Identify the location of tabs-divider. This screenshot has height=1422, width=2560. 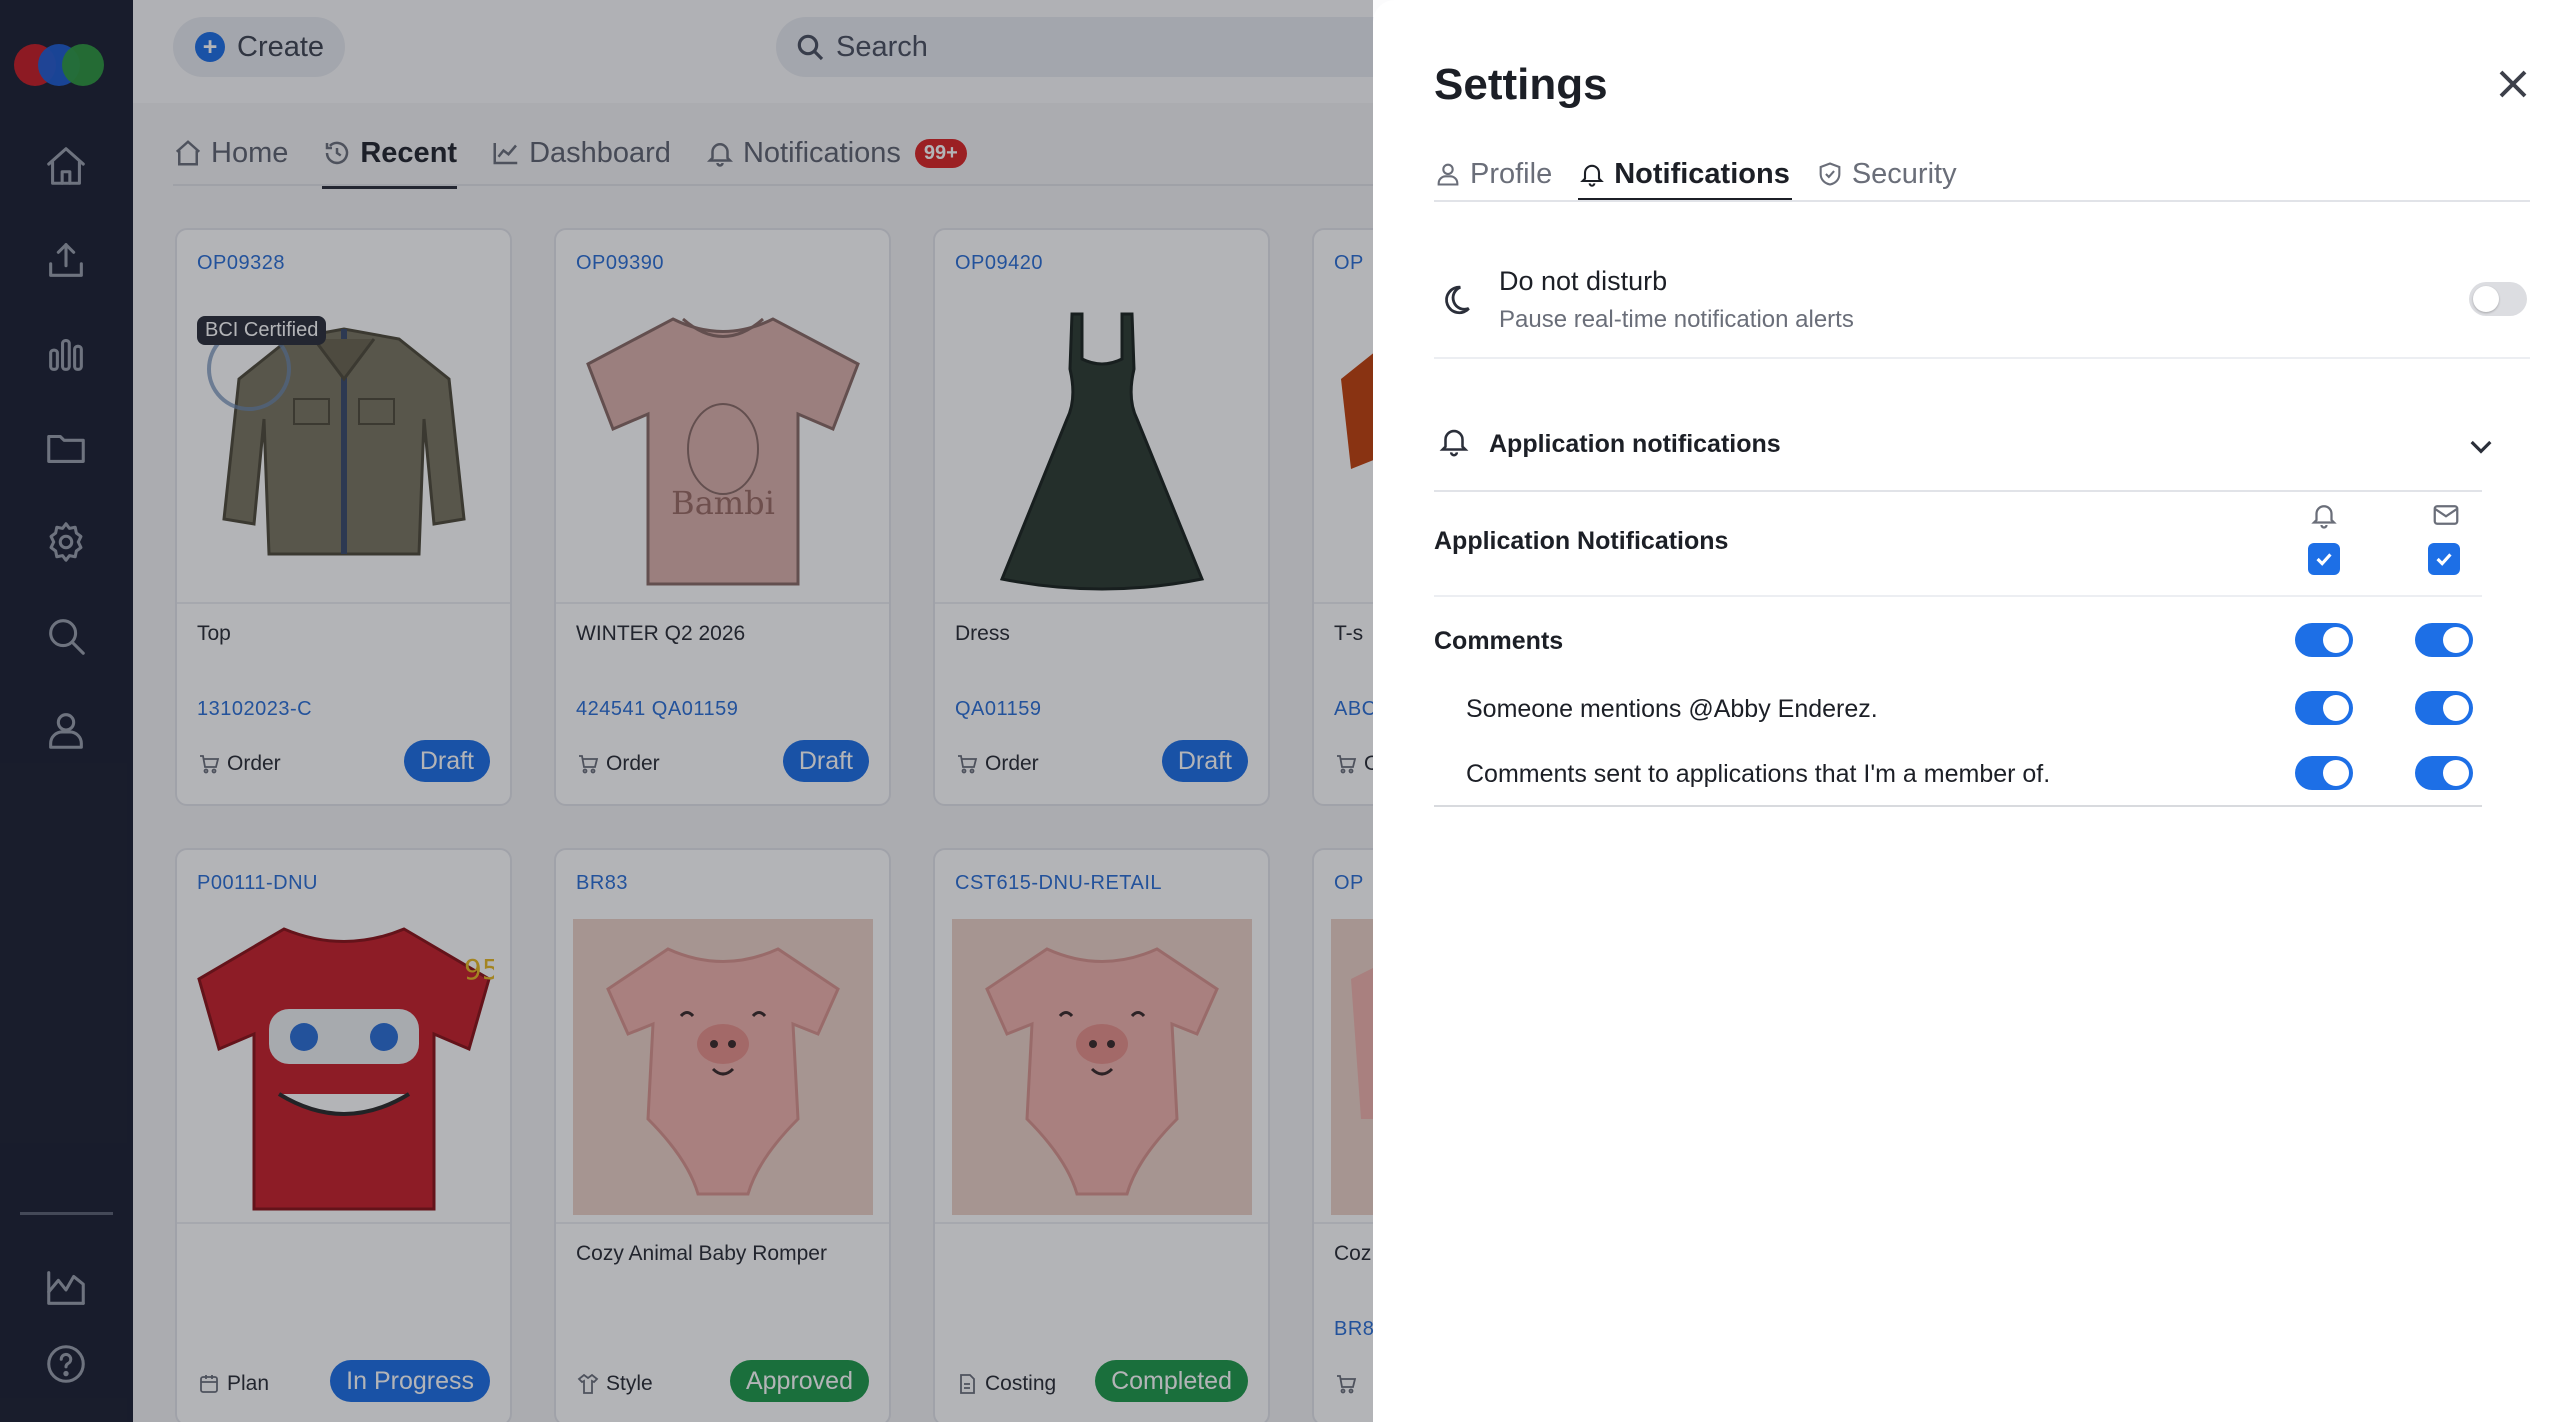
(1982, 201).